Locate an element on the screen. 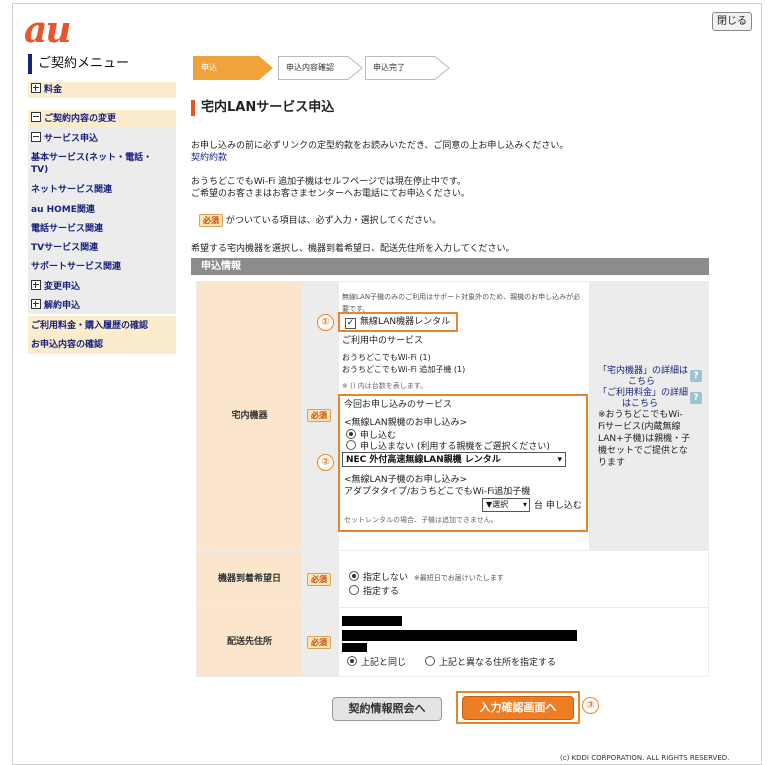 The image size is (772, 765). sidebar-item-tv-service: TVサービス関連 is located at coordinates (102, 248).